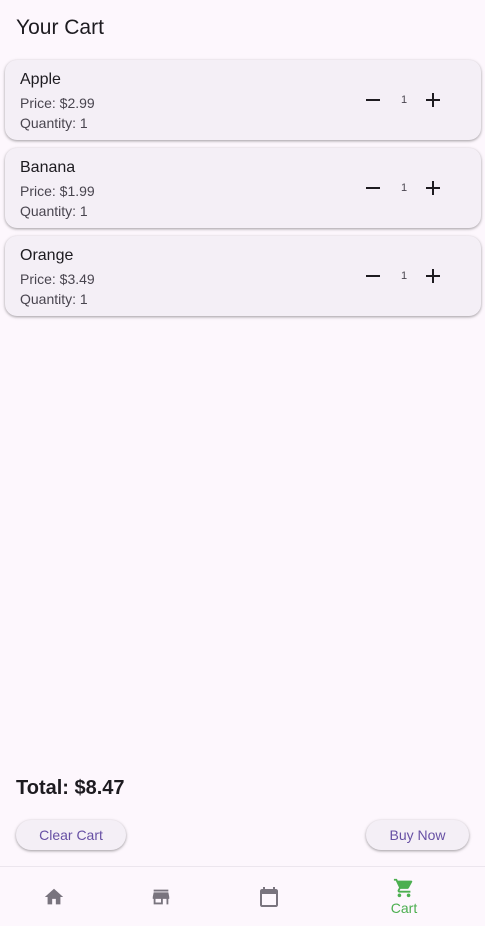  Describe the element at coordinates (48, 167) in the screenshot. I see `item-name: Banana` at that location.